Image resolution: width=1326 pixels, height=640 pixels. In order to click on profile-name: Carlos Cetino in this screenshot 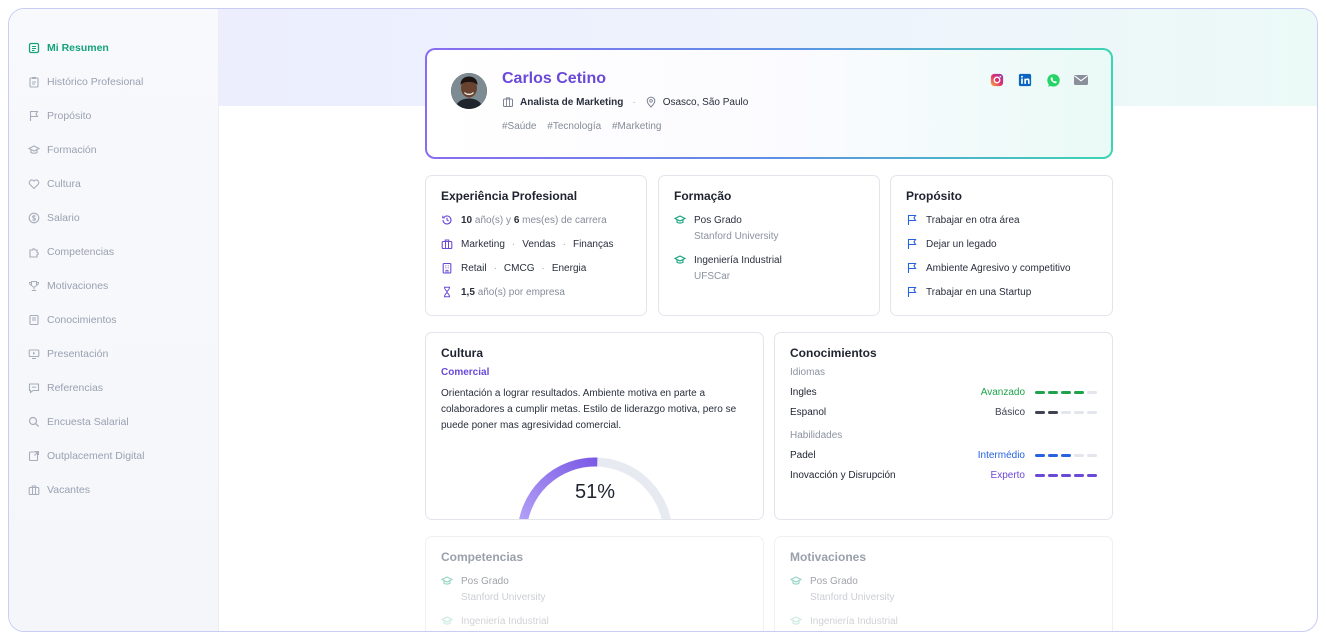, I will do `click(554, 78)`.